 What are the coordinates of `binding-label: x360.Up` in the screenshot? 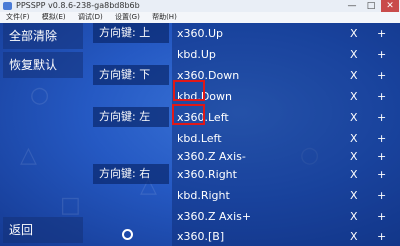 It's located at (200, 33).